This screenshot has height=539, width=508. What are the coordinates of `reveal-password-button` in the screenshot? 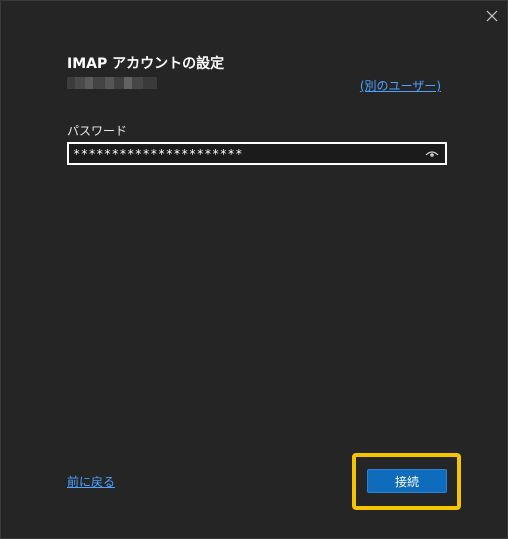 It's located at (432, 154).